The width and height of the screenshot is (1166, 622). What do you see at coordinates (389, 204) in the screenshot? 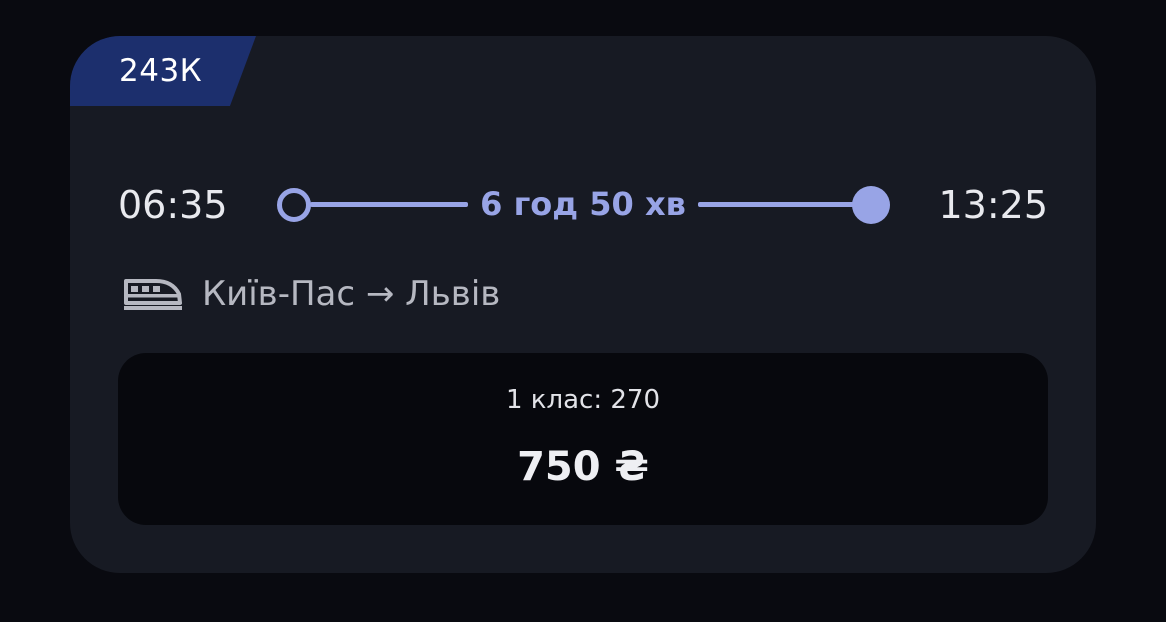
I see `timeline-line-left` at bounding box center [389, 204].